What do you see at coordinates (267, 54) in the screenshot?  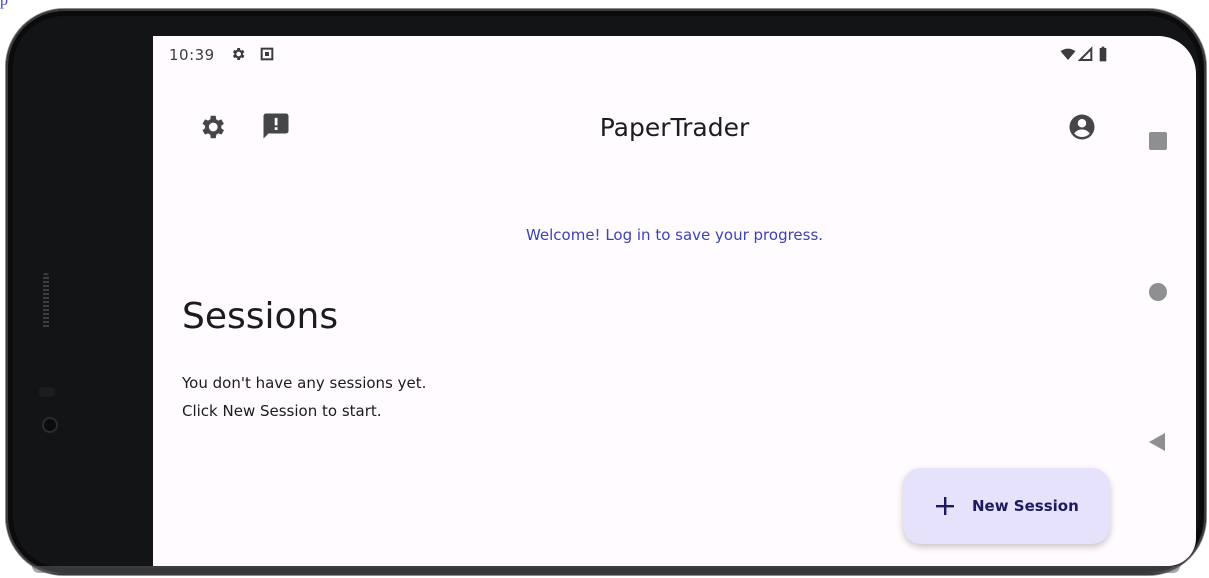 I see `notification-square-icon` at bounding box center [267, 54].